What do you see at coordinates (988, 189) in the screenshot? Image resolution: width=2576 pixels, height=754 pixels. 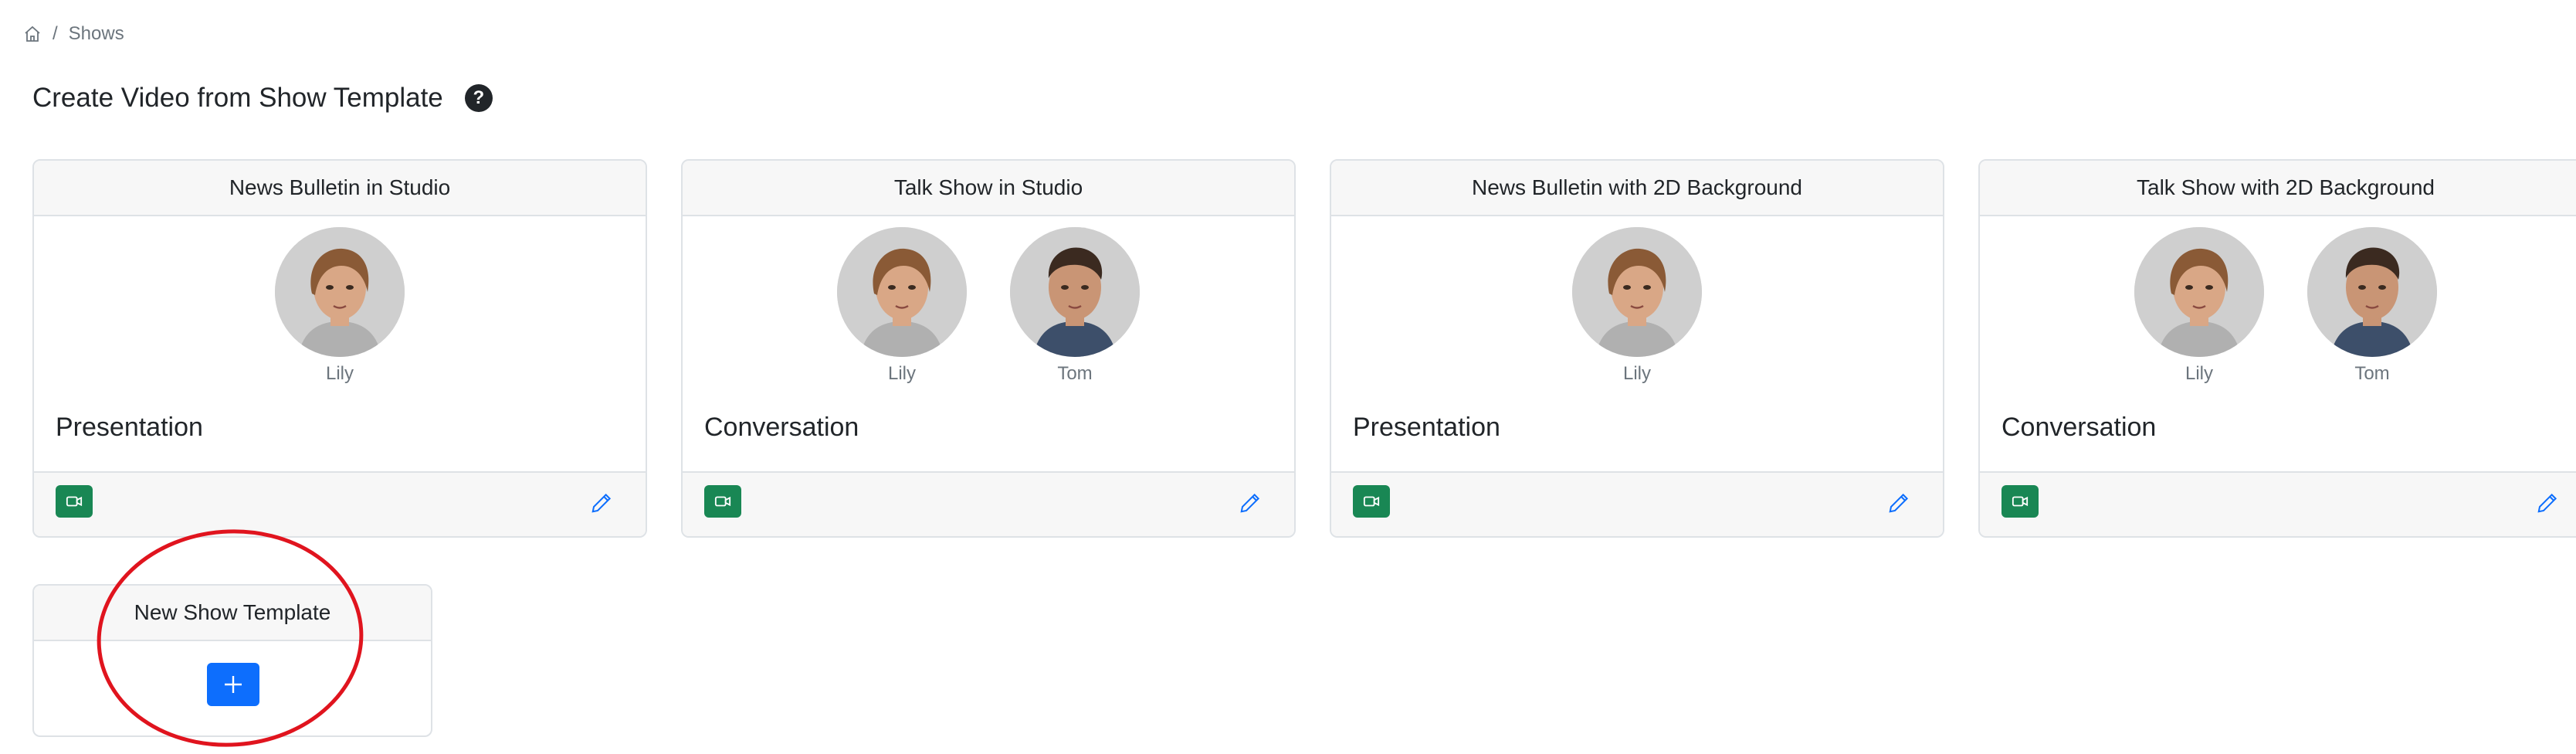 I see `card-title: Talk Show in Studio` at bounding box center [988, 189].